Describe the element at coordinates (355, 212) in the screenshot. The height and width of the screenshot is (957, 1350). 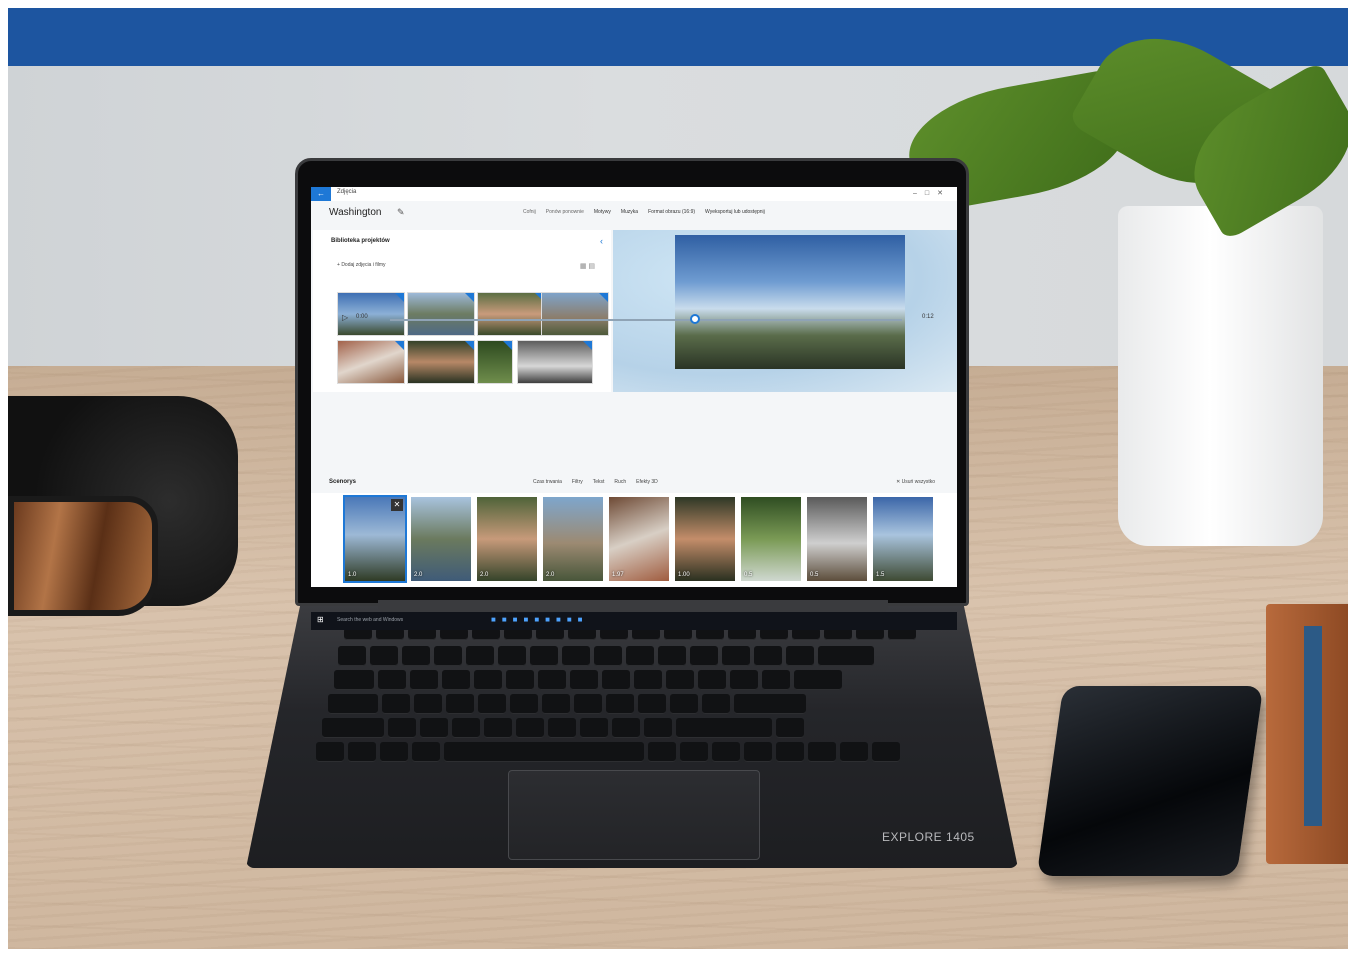
I see `project-title: Washington` at that location.